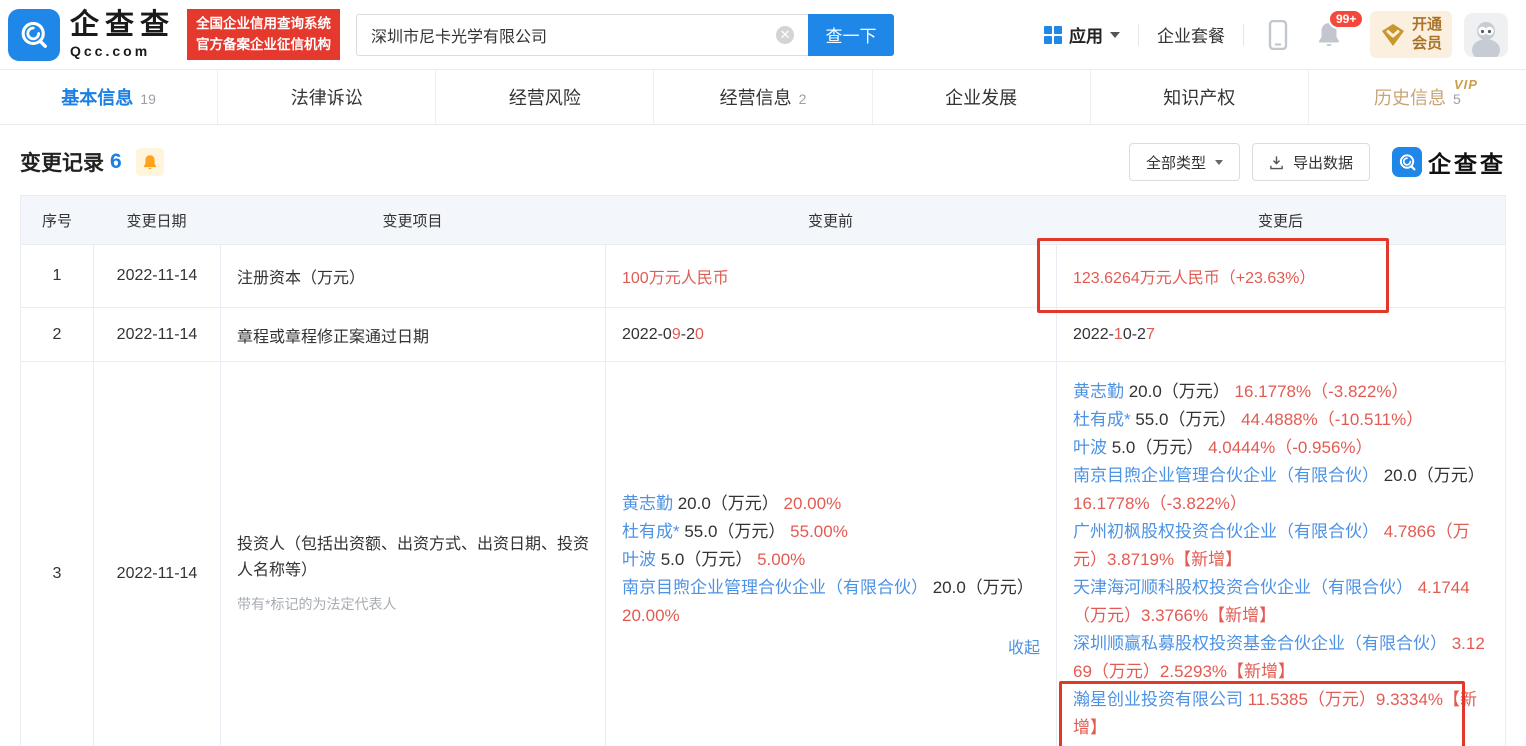  Describe the element at coordinates (109, 97) in the screenshot. I see `tab-basic-info: 基本信息 19` at that location.